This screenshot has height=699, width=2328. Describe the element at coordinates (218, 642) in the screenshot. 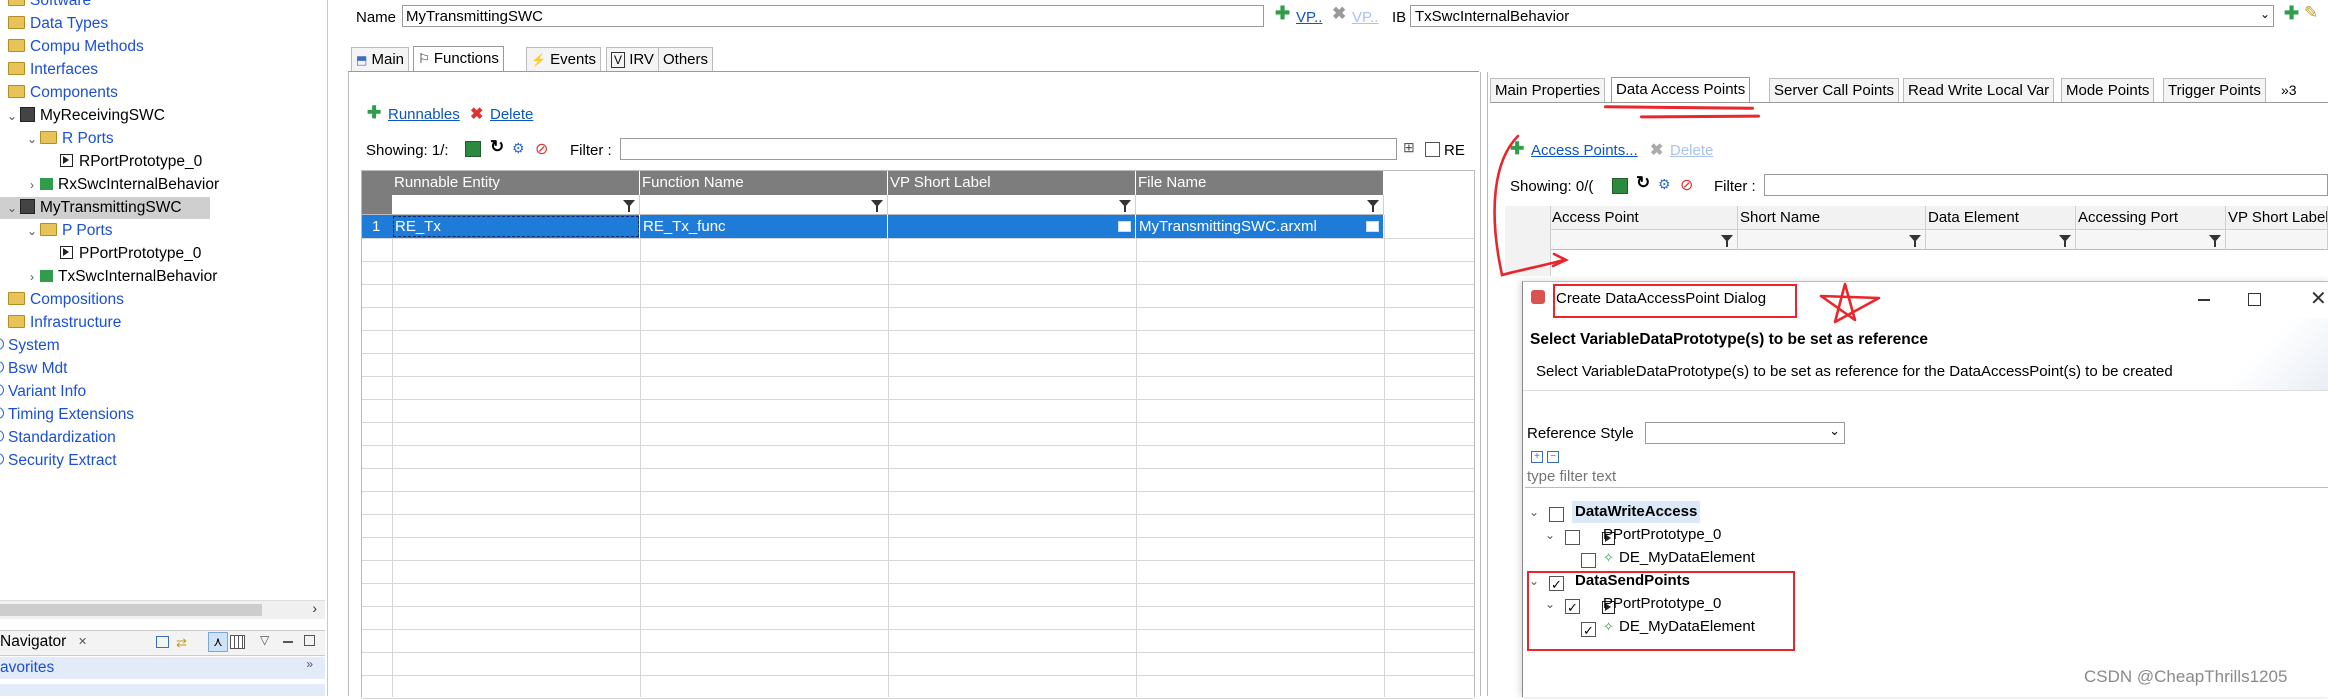

I see `navigator-toolbar-icon: ⋏` at that location.